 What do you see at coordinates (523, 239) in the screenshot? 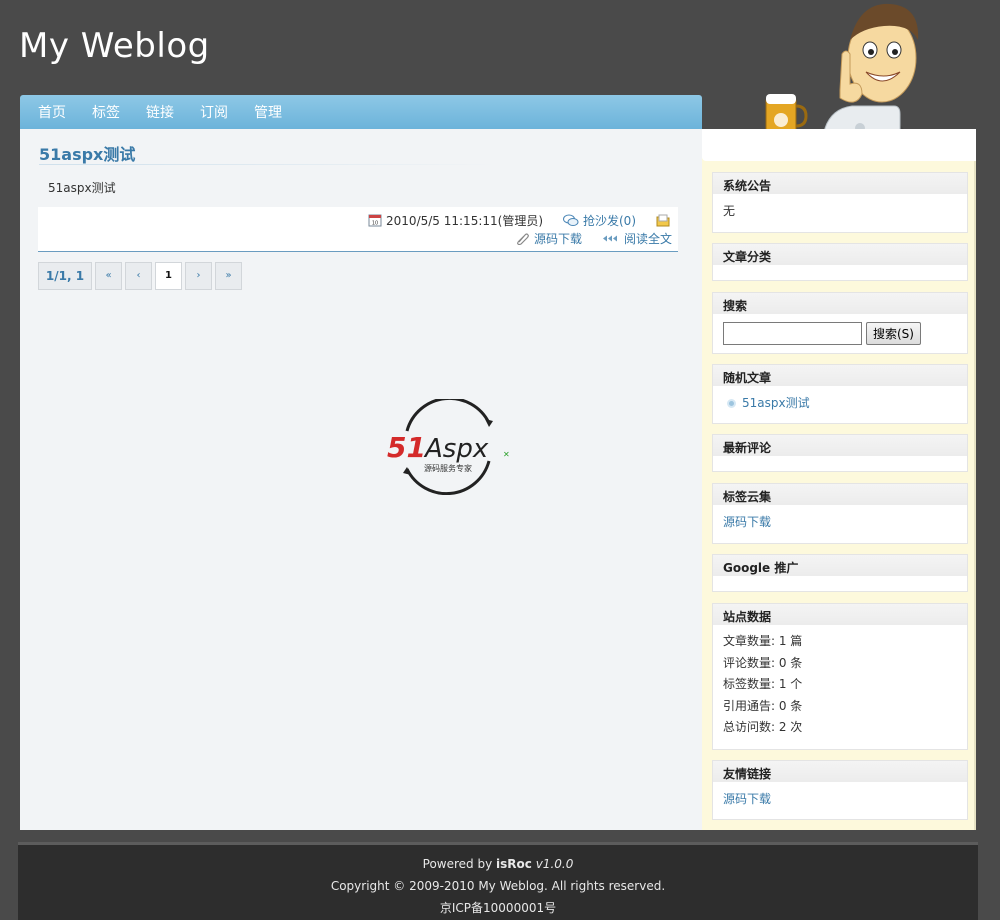
I see `paperclip-icon` at bounding box center [523, 239].